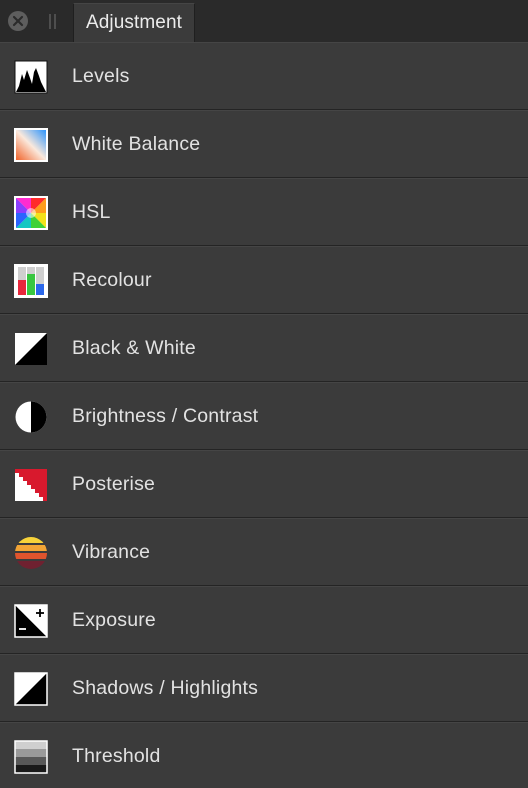 The height and width of the screenshot is (788, 528). Describe the element at coordinates (264, 348) in the screenshot. I see `adjustment-item-black-white: Black & White` at that location.